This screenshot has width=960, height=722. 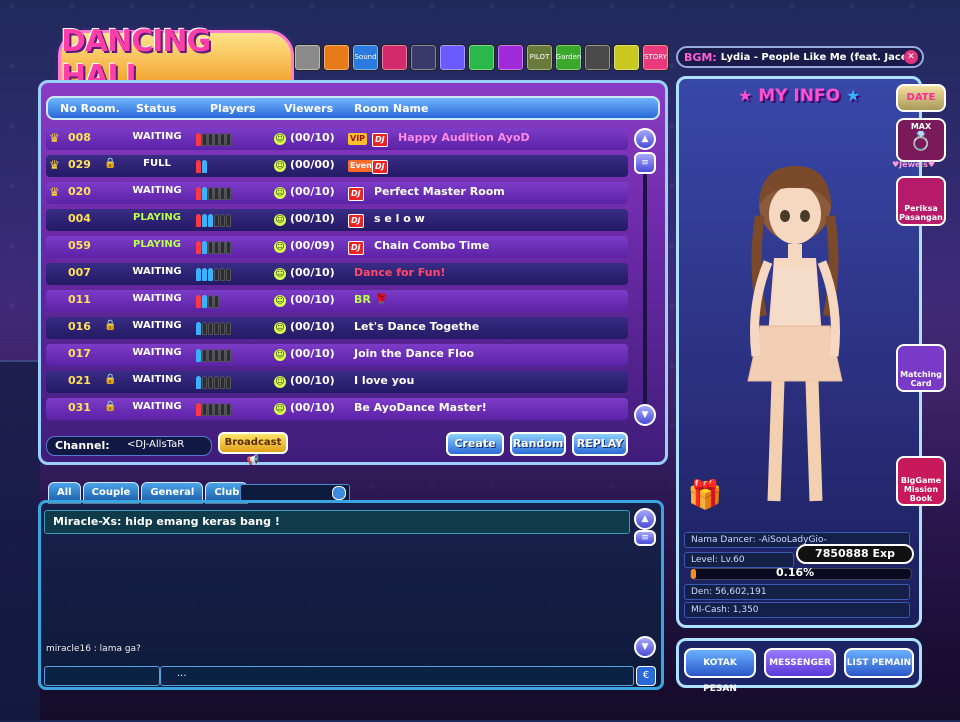 I want to click on scroll-down-icon: ▼, so click(x=645, y=415).